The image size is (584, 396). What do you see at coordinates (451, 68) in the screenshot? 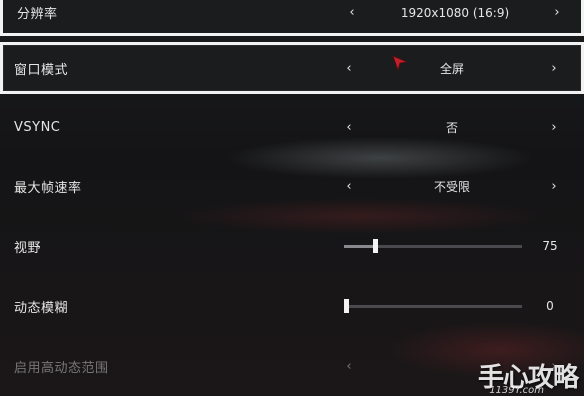
I see `window-mode-value: 全屏` at bounding box center [451, 68].